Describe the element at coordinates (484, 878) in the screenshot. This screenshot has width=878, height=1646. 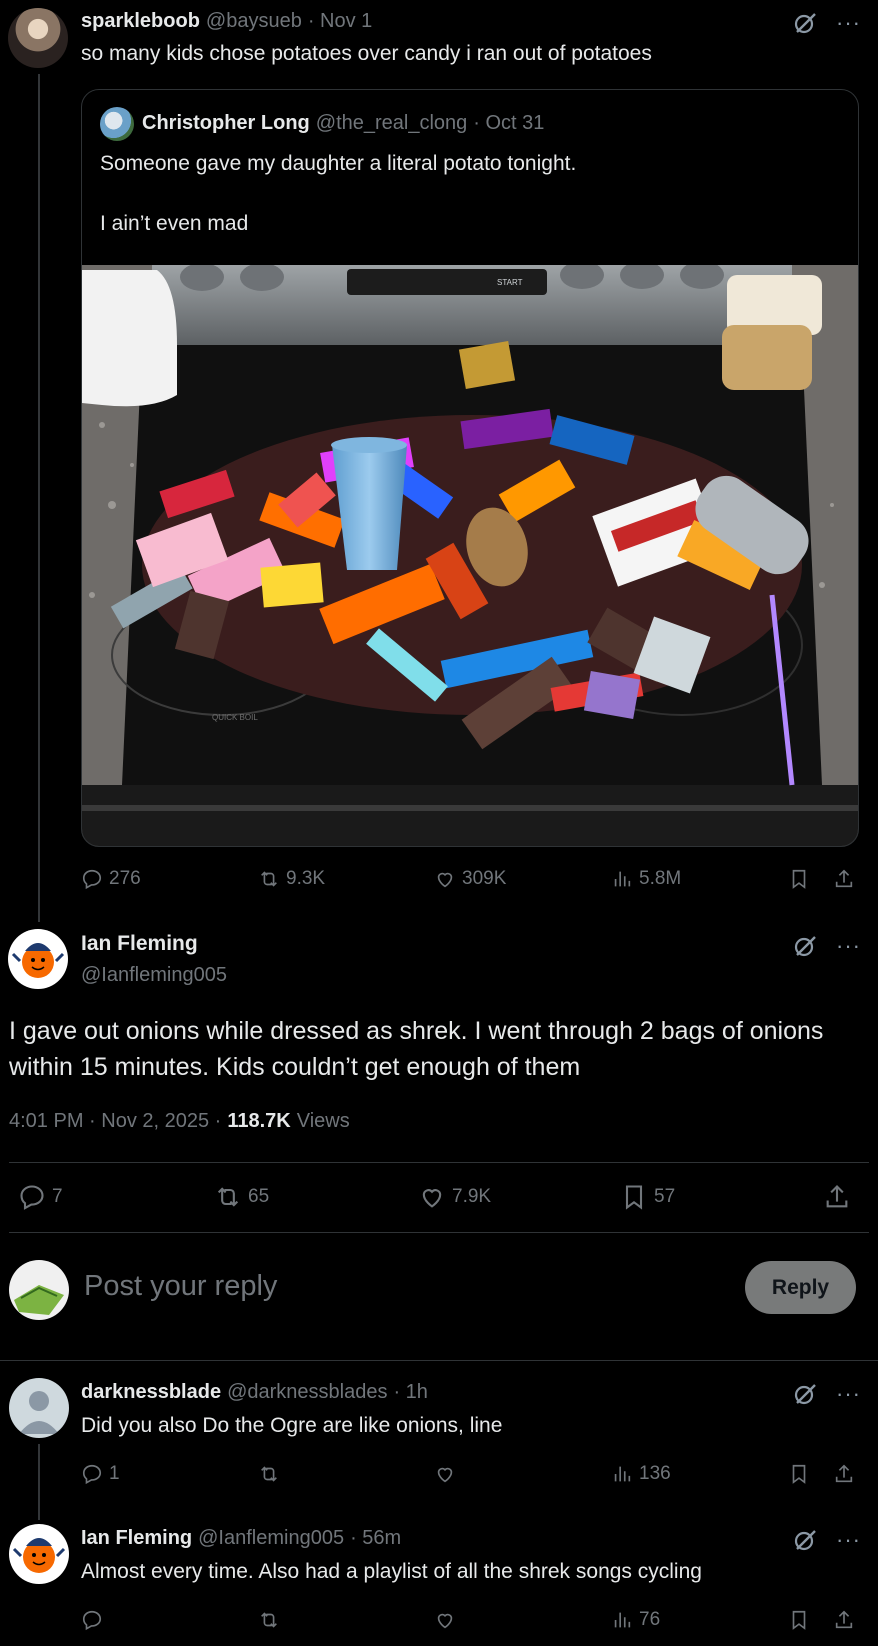
I see `like-count: 309K` at that location.